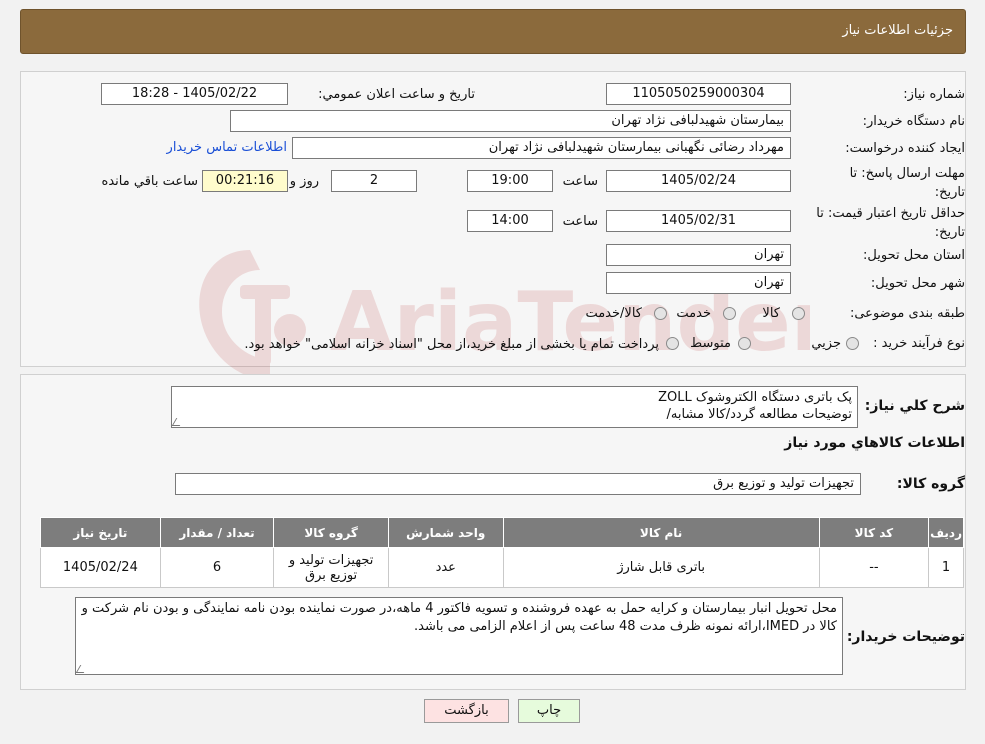 The image size is (985, 744). I want to click on price-validity-label-date: تاریخ:, so click(949, 232).